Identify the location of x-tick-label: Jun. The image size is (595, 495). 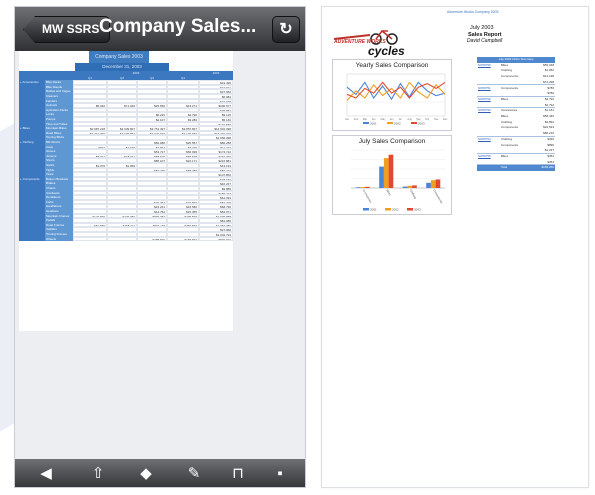
(392, 119).